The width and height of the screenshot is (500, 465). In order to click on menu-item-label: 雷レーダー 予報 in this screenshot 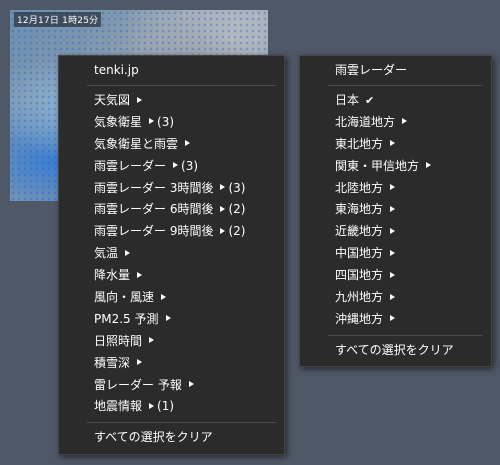, I will do `click(138, 384)`.